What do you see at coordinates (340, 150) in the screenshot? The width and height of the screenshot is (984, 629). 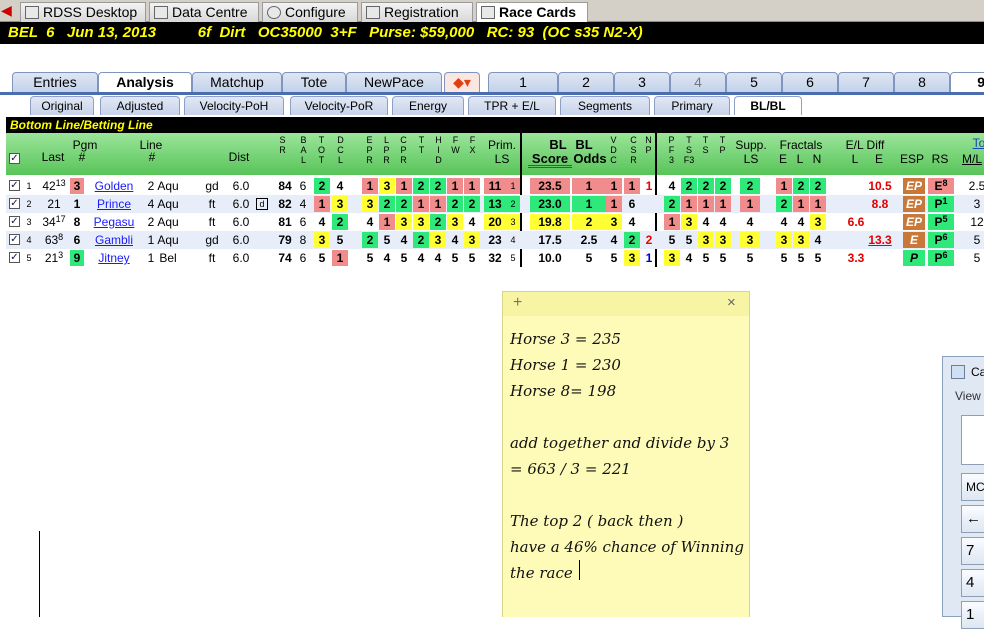 I see `header-dcl: D C L` at bounding box center [340, 150].